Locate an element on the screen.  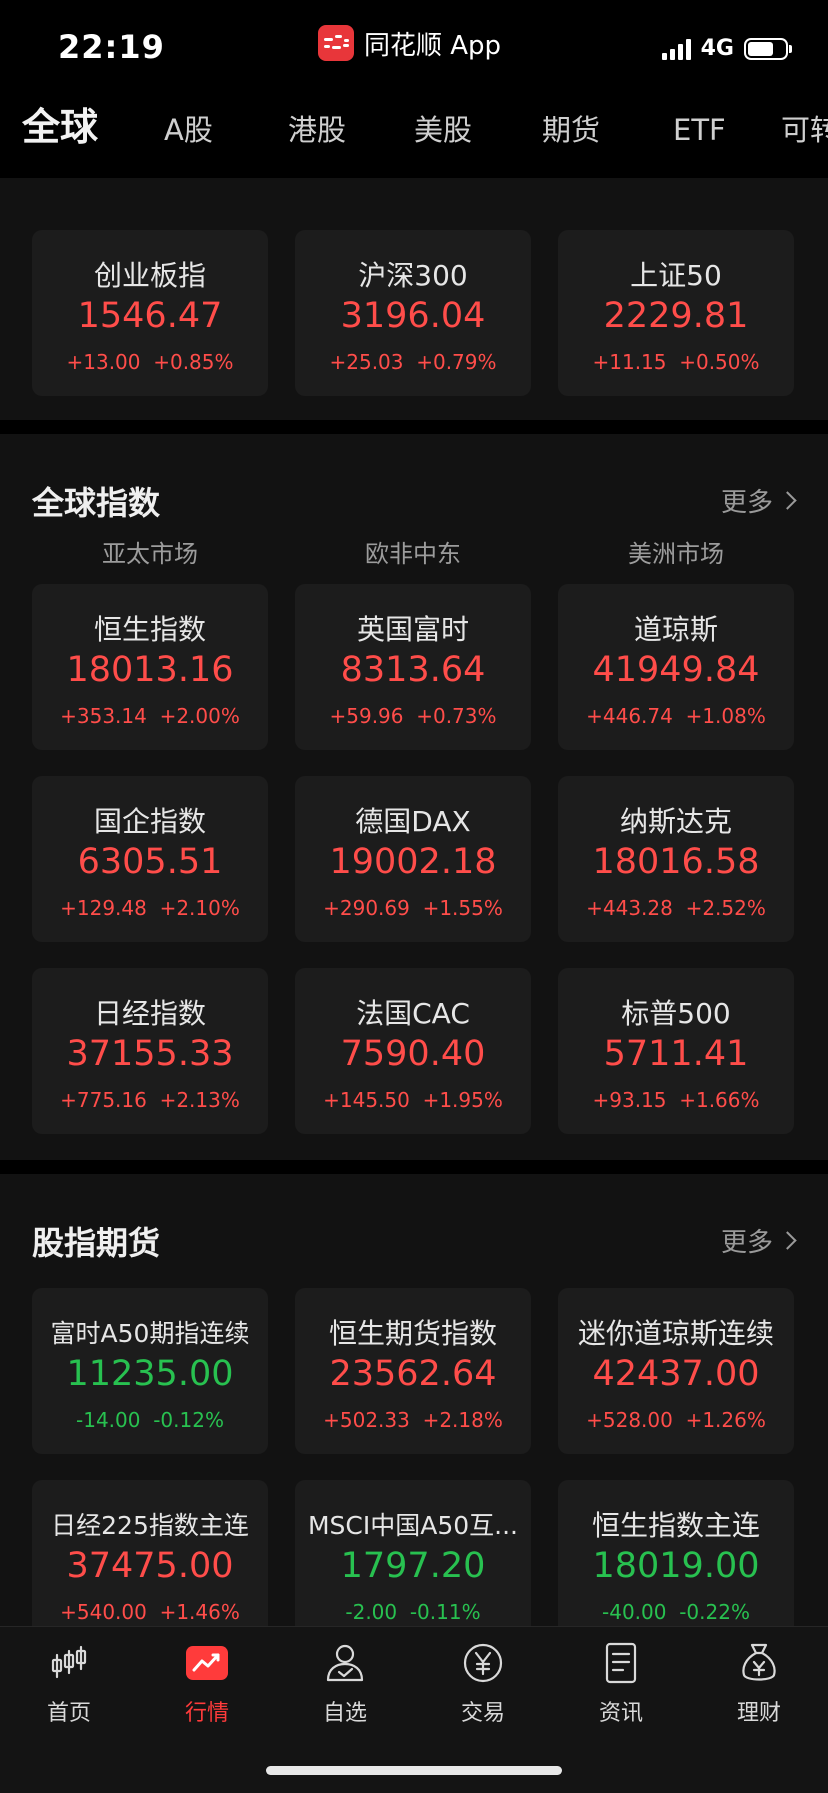
index-value: 5711.41 is located at coordinates (676, 1054).